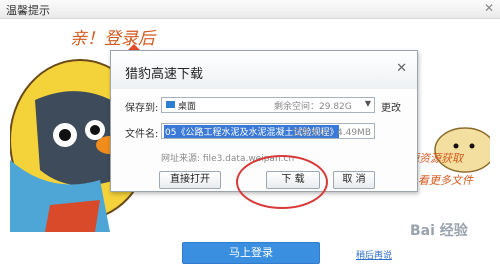 The image size is (500, 265). I want to click on save-to-label: 保存到:, so click(142, 108).